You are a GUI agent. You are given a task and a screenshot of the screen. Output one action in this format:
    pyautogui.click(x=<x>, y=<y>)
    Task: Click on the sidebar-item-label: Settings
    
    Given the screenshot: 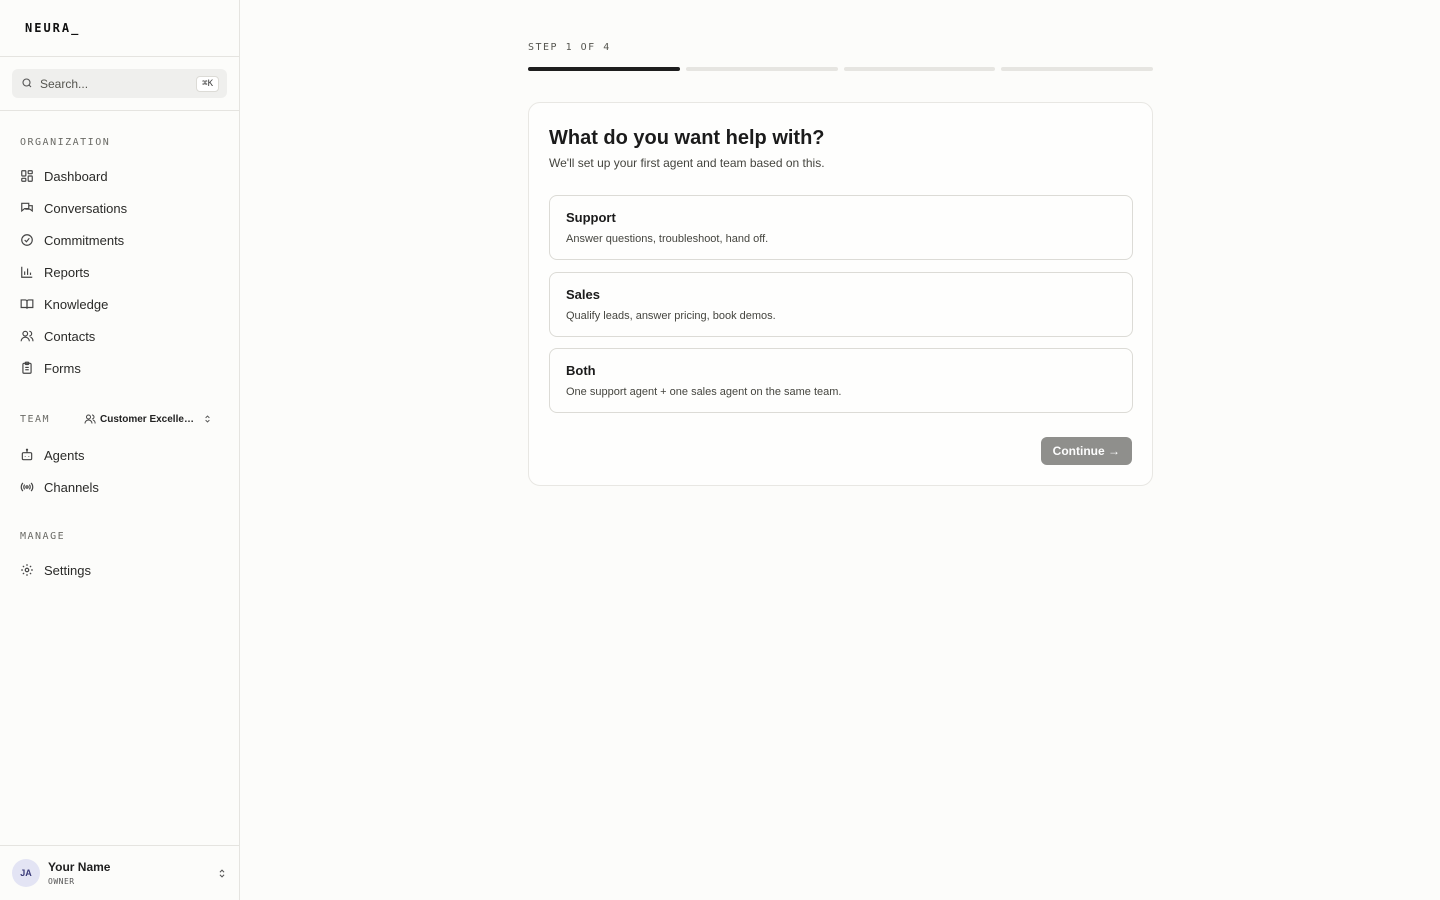 What is the action you would take?
    pyautogui.click(x=67, y=570)
    